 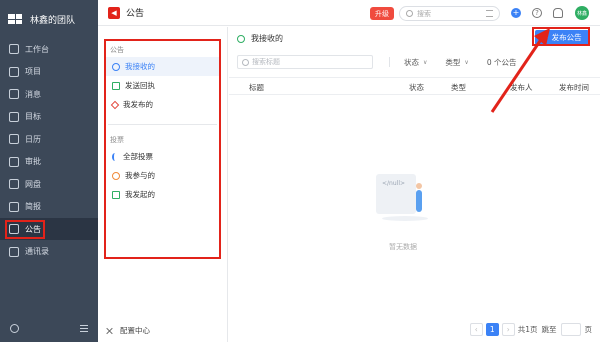 I want to click on contacts-icon, so click(x=14, y=251).